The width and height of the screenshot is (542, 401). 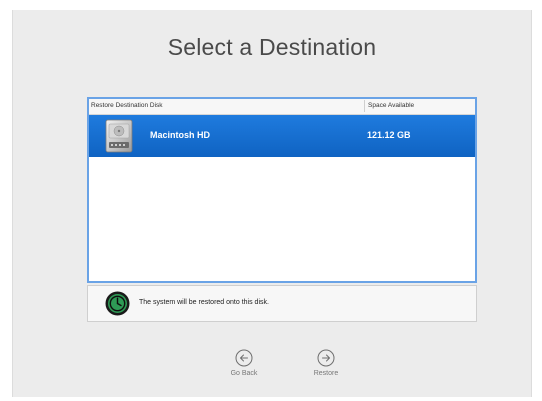 I want to click on go-back-label: Go Back, so click(x=244, y=373).